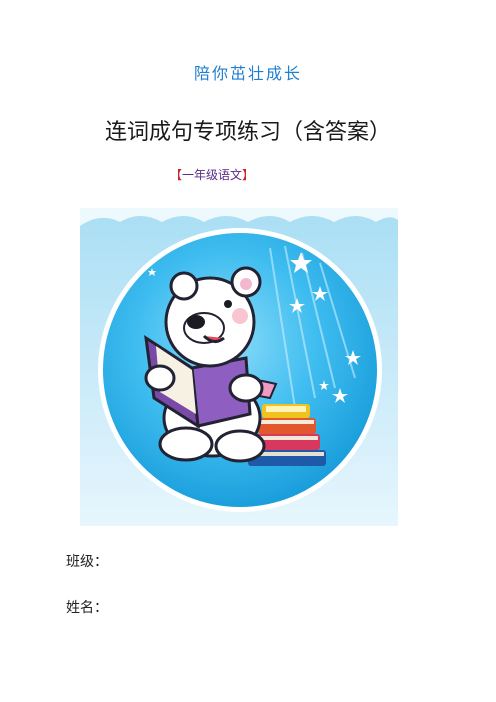 The width and height of the screenshot is (496, 702). I want to click on document-title: 连词成句专项练习（含答案）, so click(247, 132).